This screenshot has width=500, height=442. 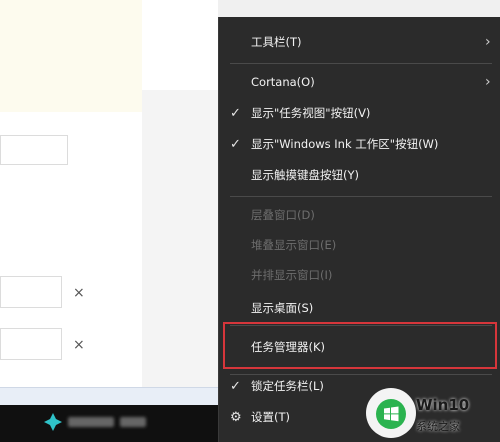 What do you see at coordinates (391, 414) in the screenshot?
I see `windows-logo-icon` at bounding box center [391, 414].